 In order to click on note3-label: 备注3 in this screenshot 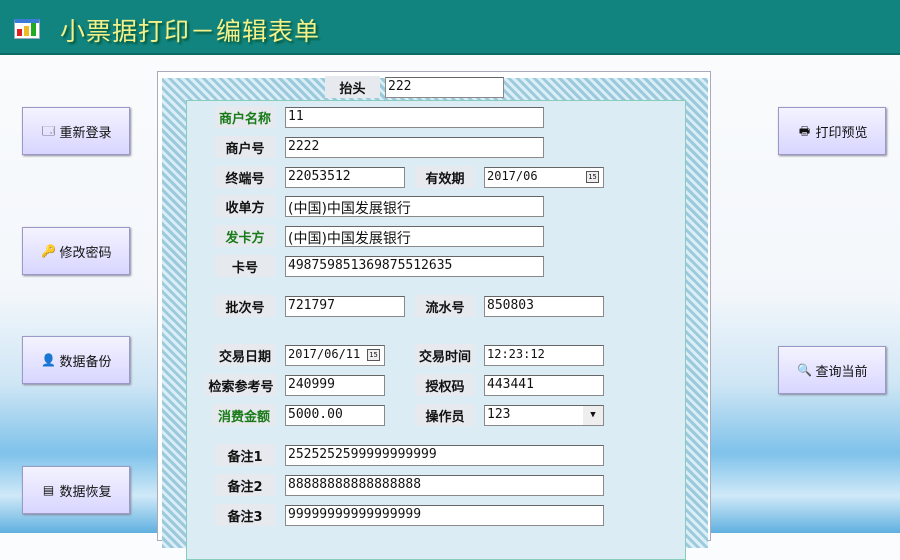, I will do `click(245, 515)`.